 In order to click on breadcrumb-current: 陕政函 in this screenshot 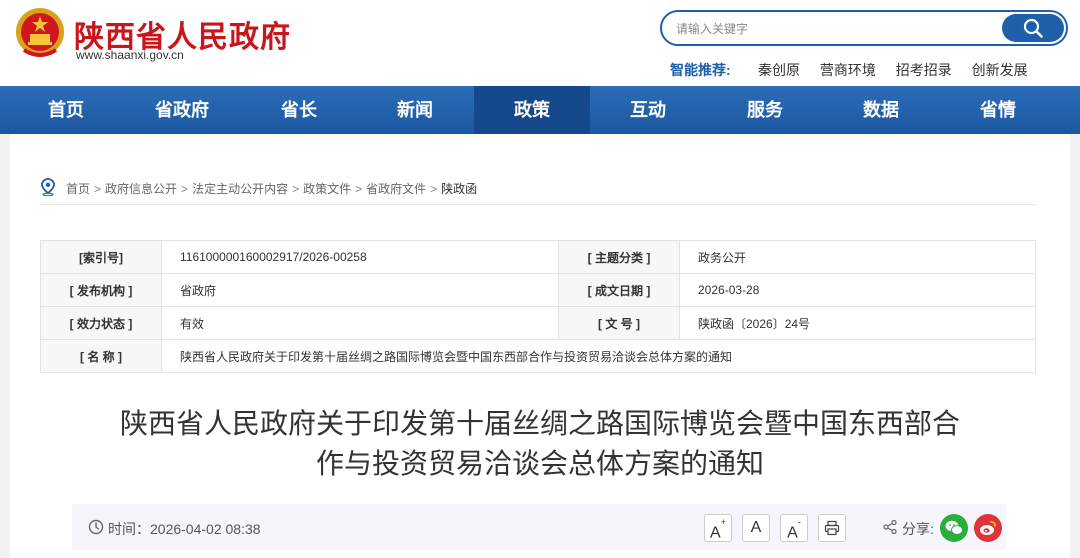, I will do `click(459, 189)`.